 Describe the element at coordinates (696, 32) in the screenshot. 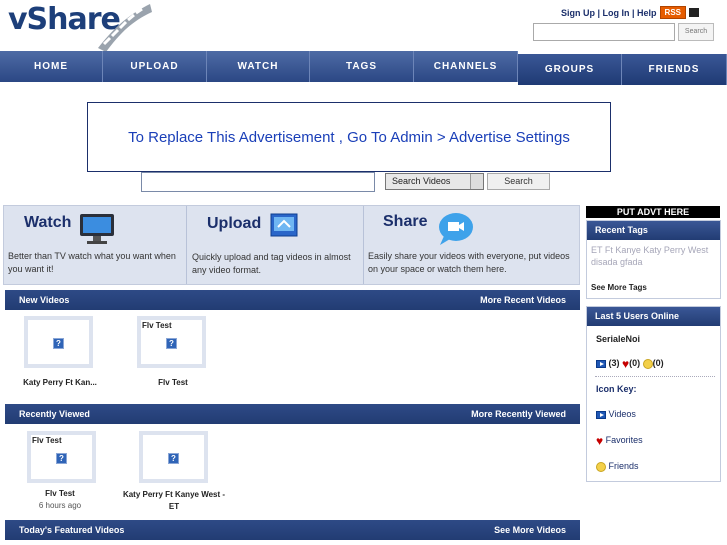

I see `header-search-button: Search` at that location.